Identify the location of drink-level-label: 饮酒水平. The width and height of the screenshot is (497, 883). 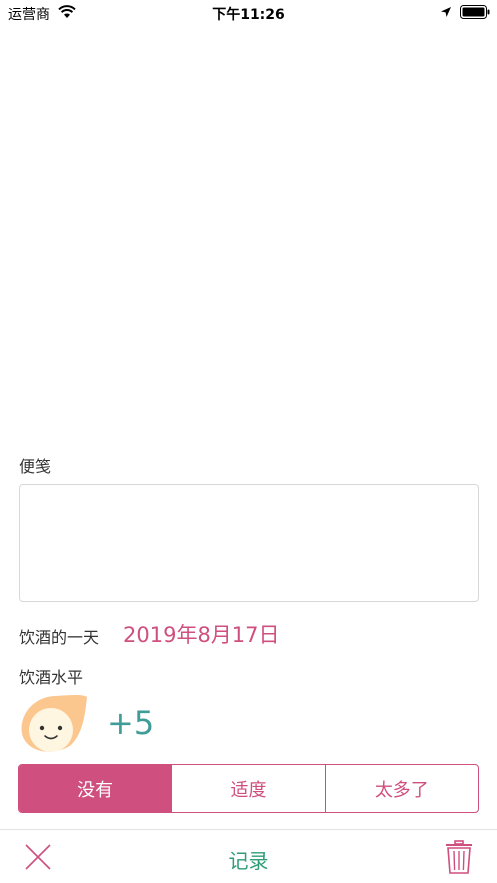
(51, 677).